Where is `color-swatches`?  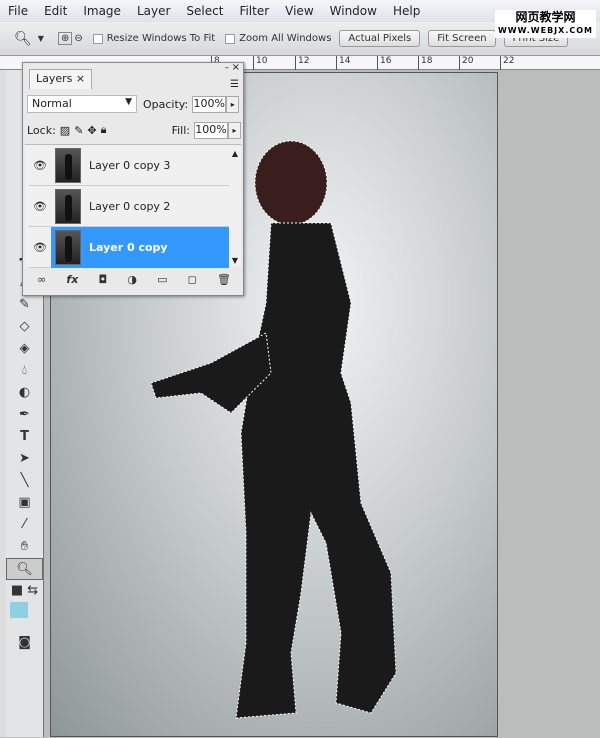
color-swatches is located at coordinates (24, 617).